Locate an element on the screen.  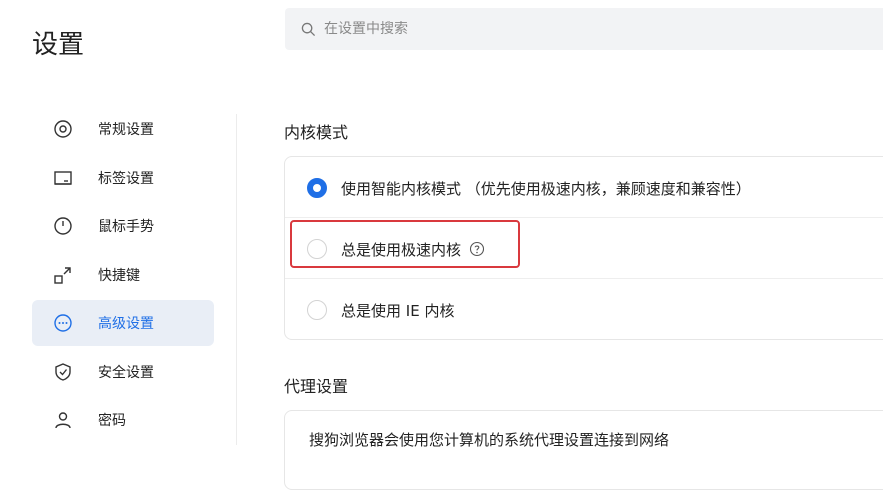
user-icon is located at coordinates (63, 420).